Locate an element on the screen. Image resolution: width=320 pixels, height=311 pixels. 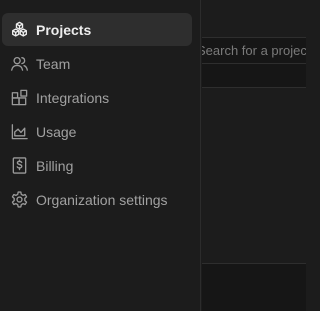
sidebar-item-label: Billing is located at coordinates (55, 165).